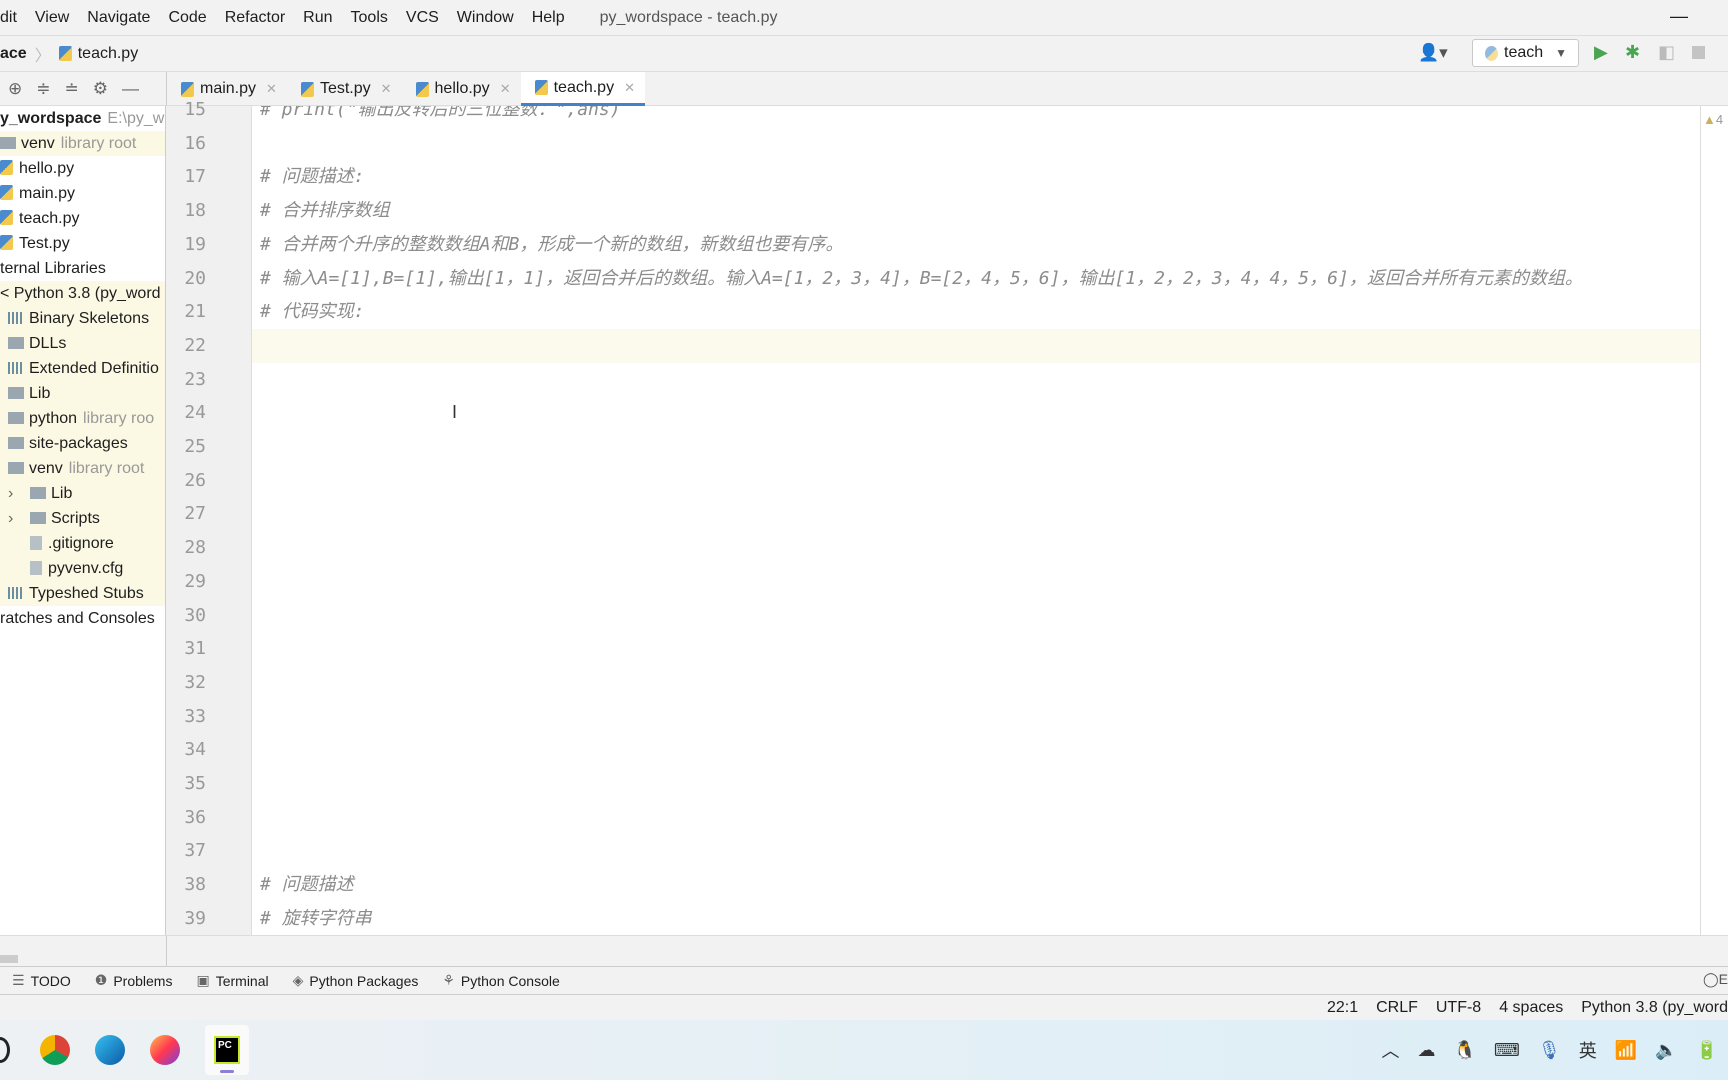 This screenshot has height=1080, width=1728. Describe the element at coordinates (108, 54) in the screenshot. I see `breadcrumb-file: teach.py` at that location.